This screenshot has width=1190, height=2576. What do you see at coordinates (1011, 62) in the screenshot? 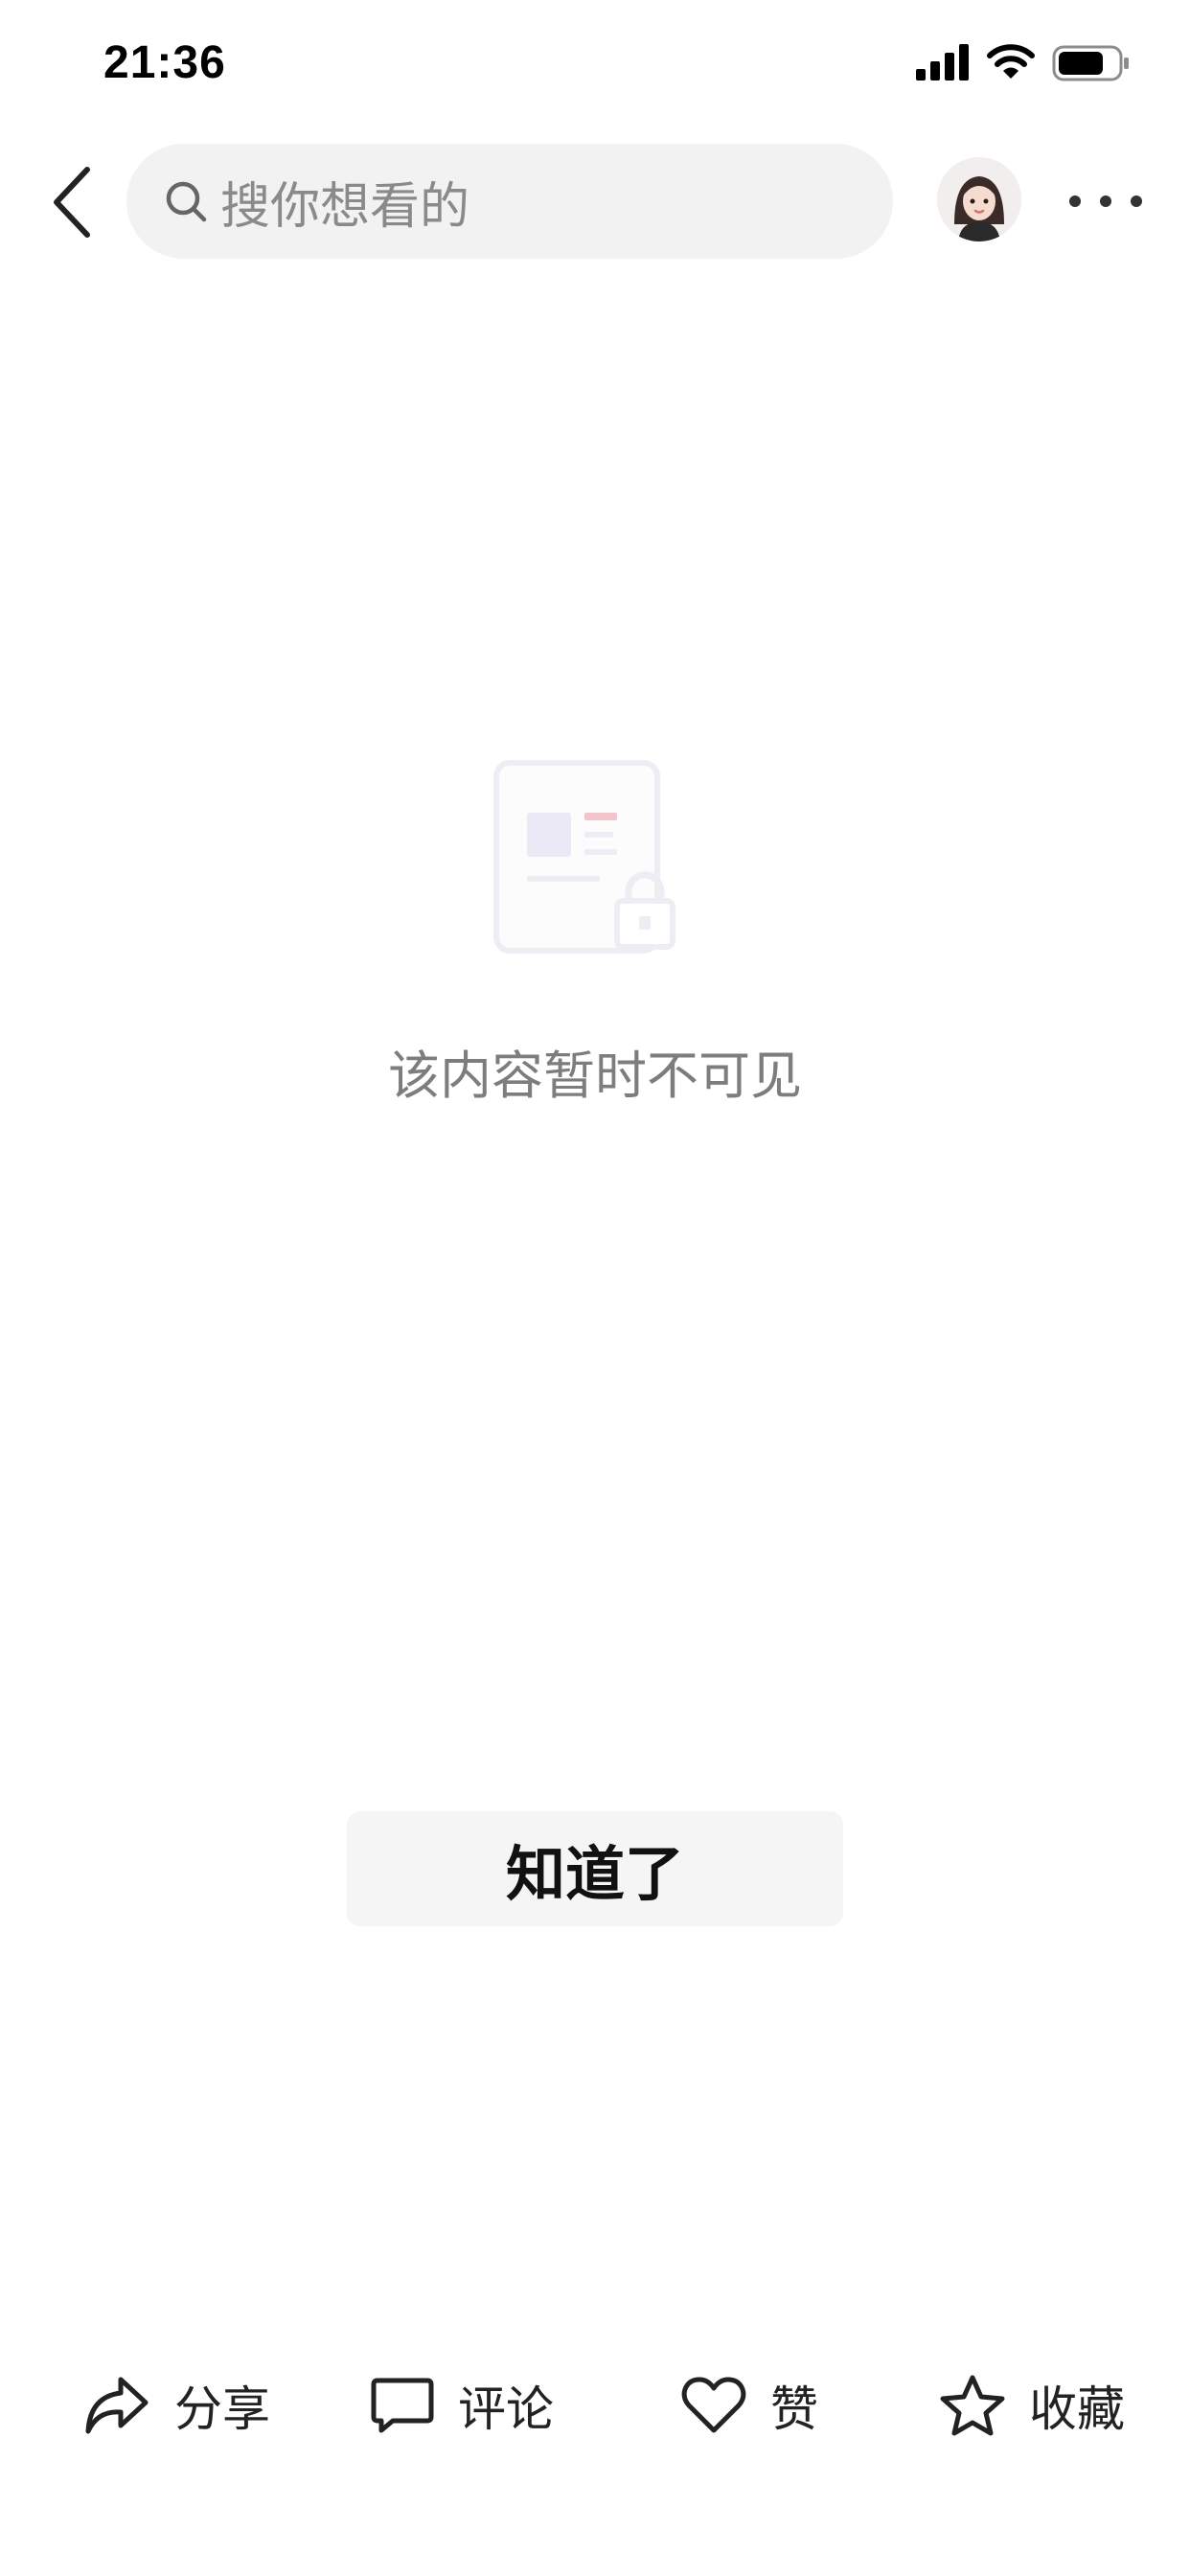
I see `wifi-icon` at bounding box center [1011, 62].